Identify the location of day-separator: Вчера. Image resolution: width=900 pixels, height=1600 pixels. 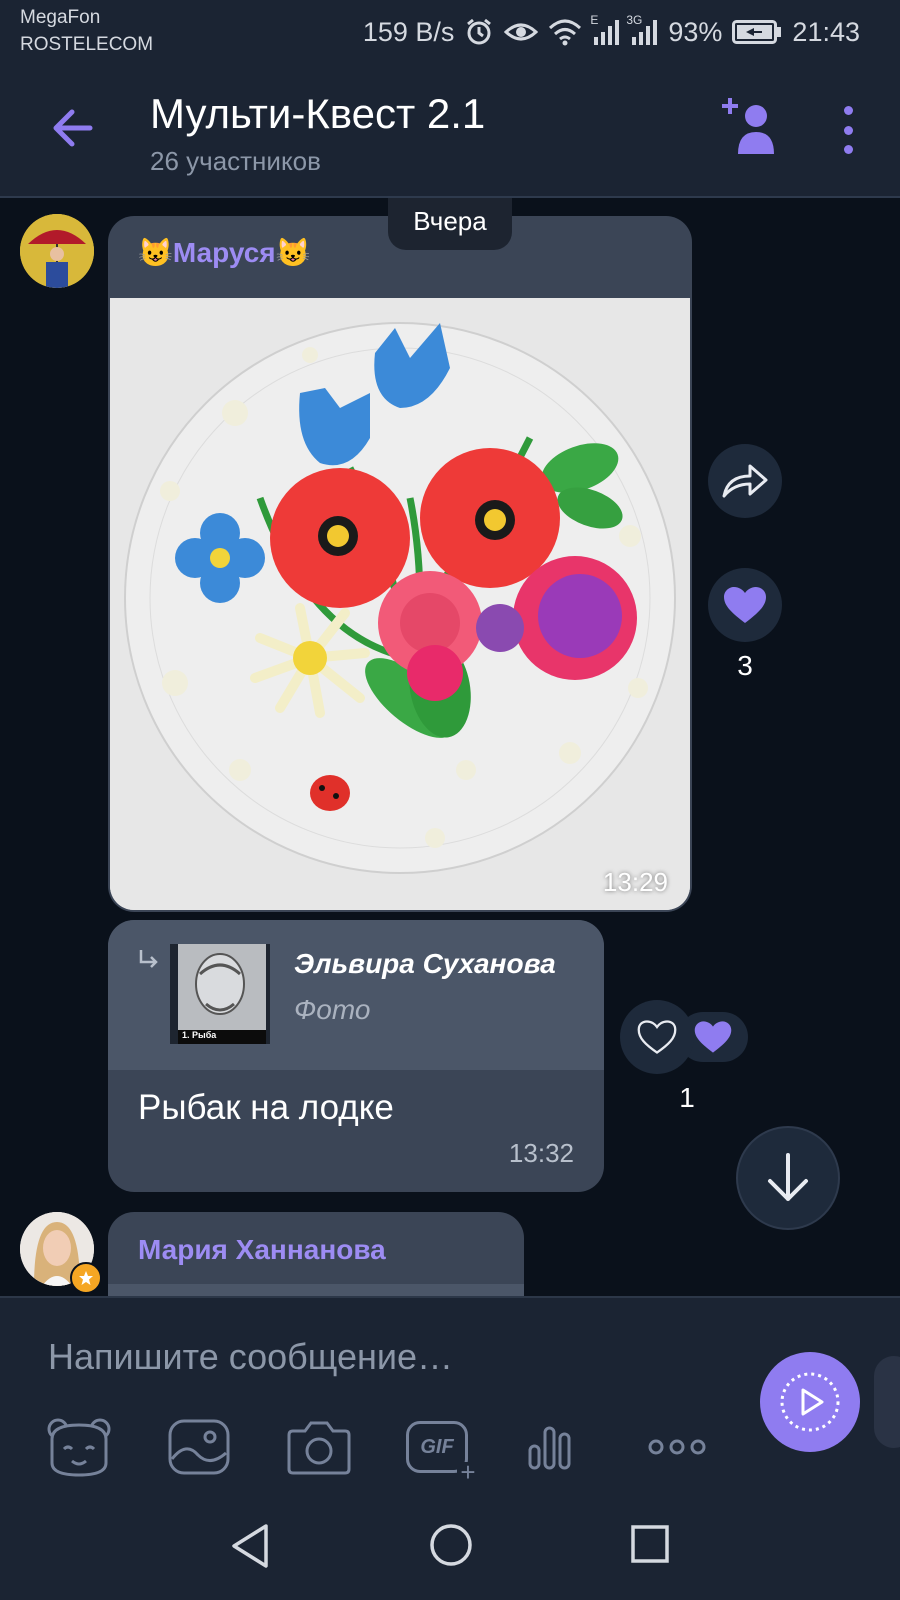
(450, 224).